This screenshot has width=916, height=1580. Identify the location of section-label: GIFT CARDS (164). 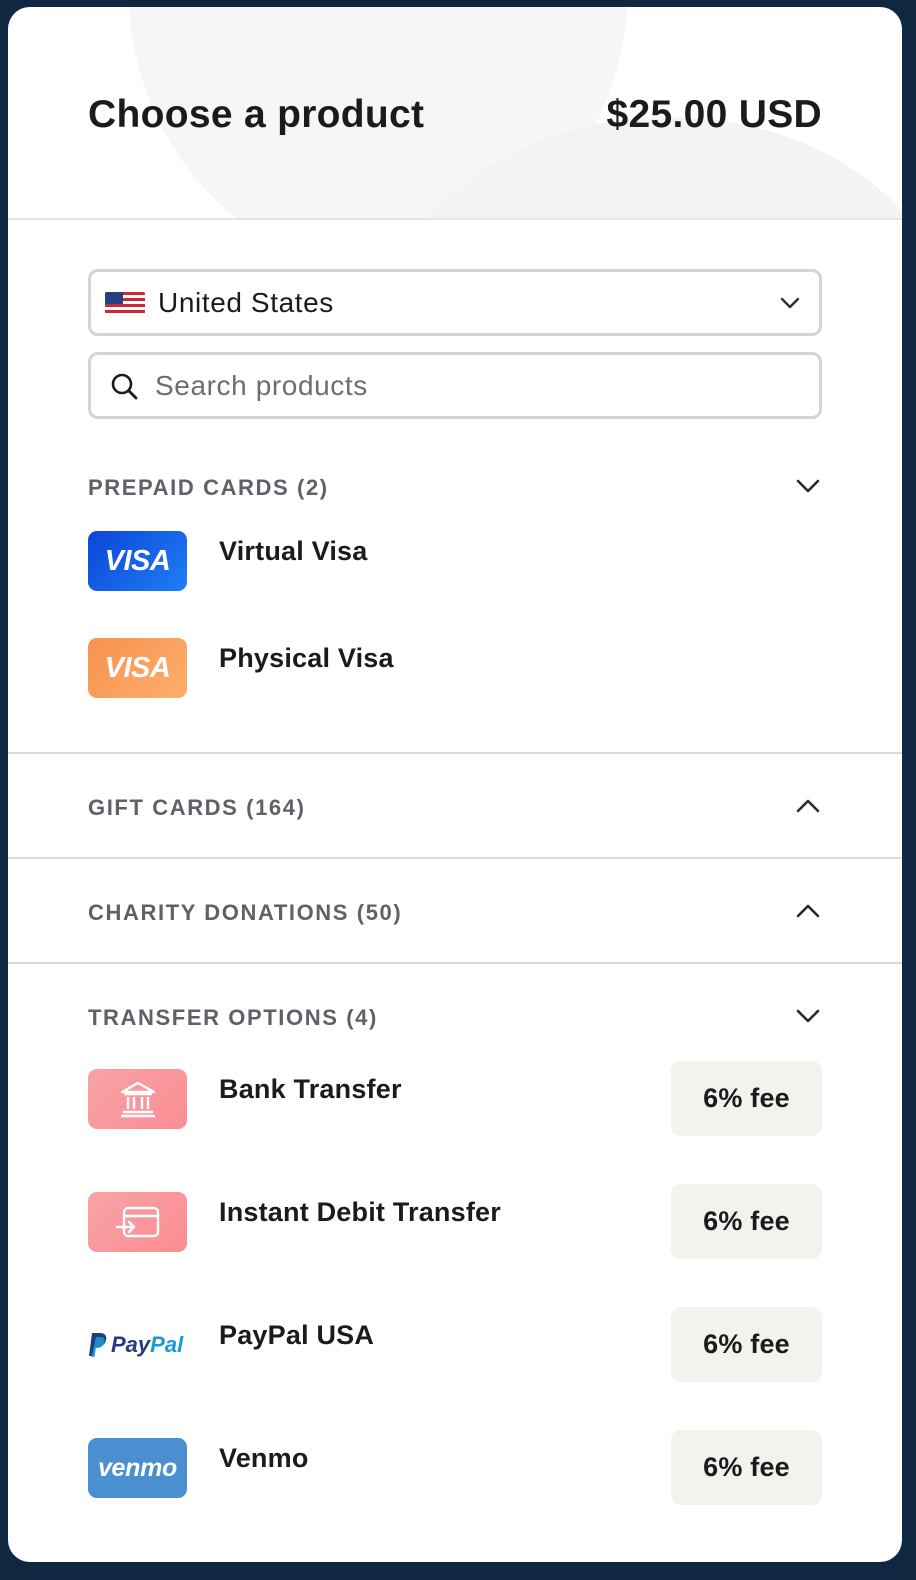
(197, 807).